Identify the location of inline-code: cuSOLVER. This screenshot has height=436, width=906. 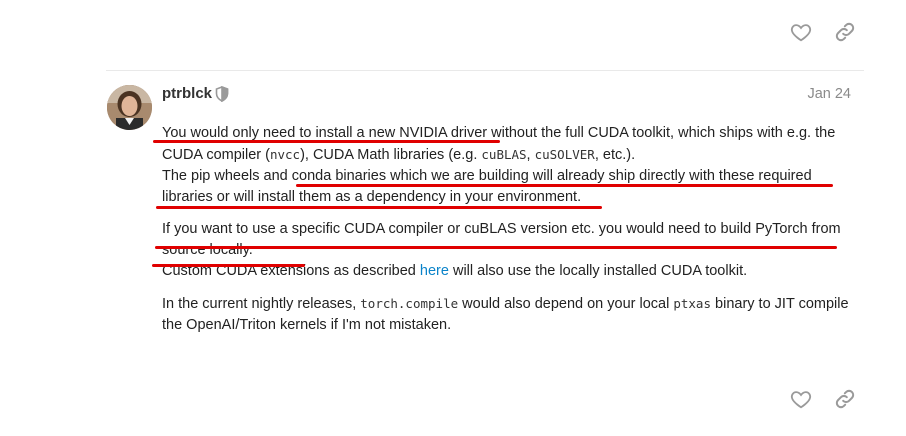
(564, 154).